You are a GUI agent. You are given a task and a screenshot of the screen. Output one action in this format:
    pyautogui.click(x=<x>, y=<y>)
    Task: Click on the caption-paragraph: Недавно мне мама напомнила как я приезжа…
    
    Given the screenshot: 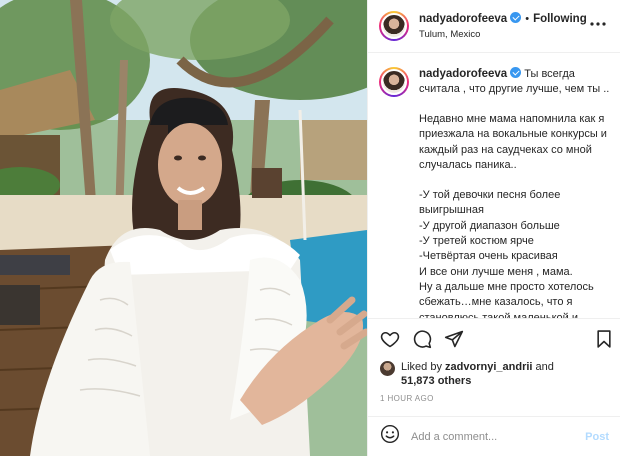 What is the action you would take?
    pyautogui.click(x=513, y=142)
    